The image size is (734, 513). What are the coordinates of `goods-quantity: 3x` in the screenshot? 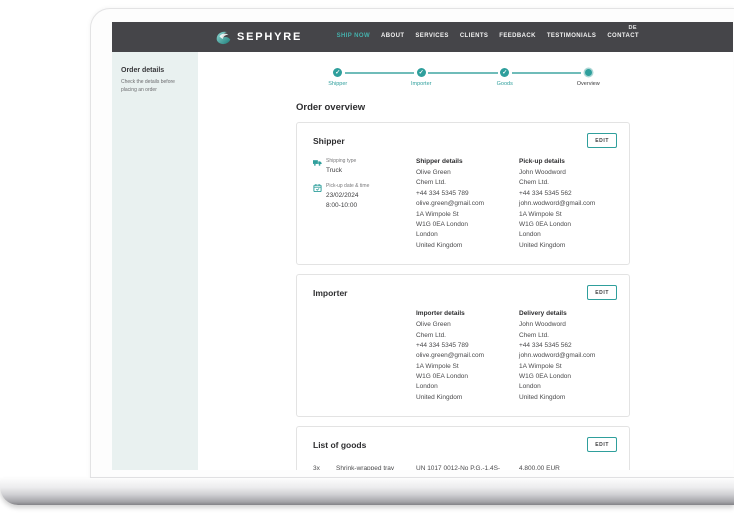 It's located at (316, 467).